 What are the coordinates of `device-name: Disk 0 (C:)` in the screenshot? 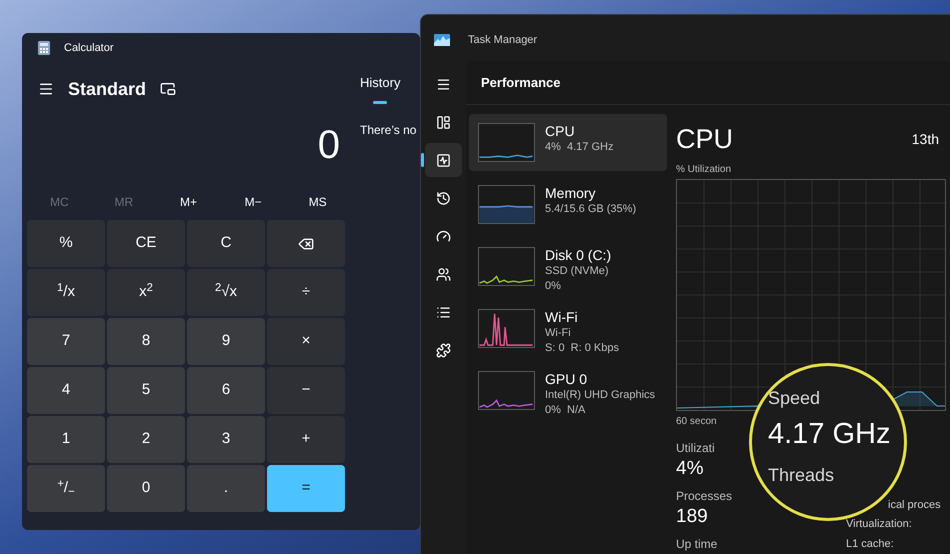 It's located at (578, 255).